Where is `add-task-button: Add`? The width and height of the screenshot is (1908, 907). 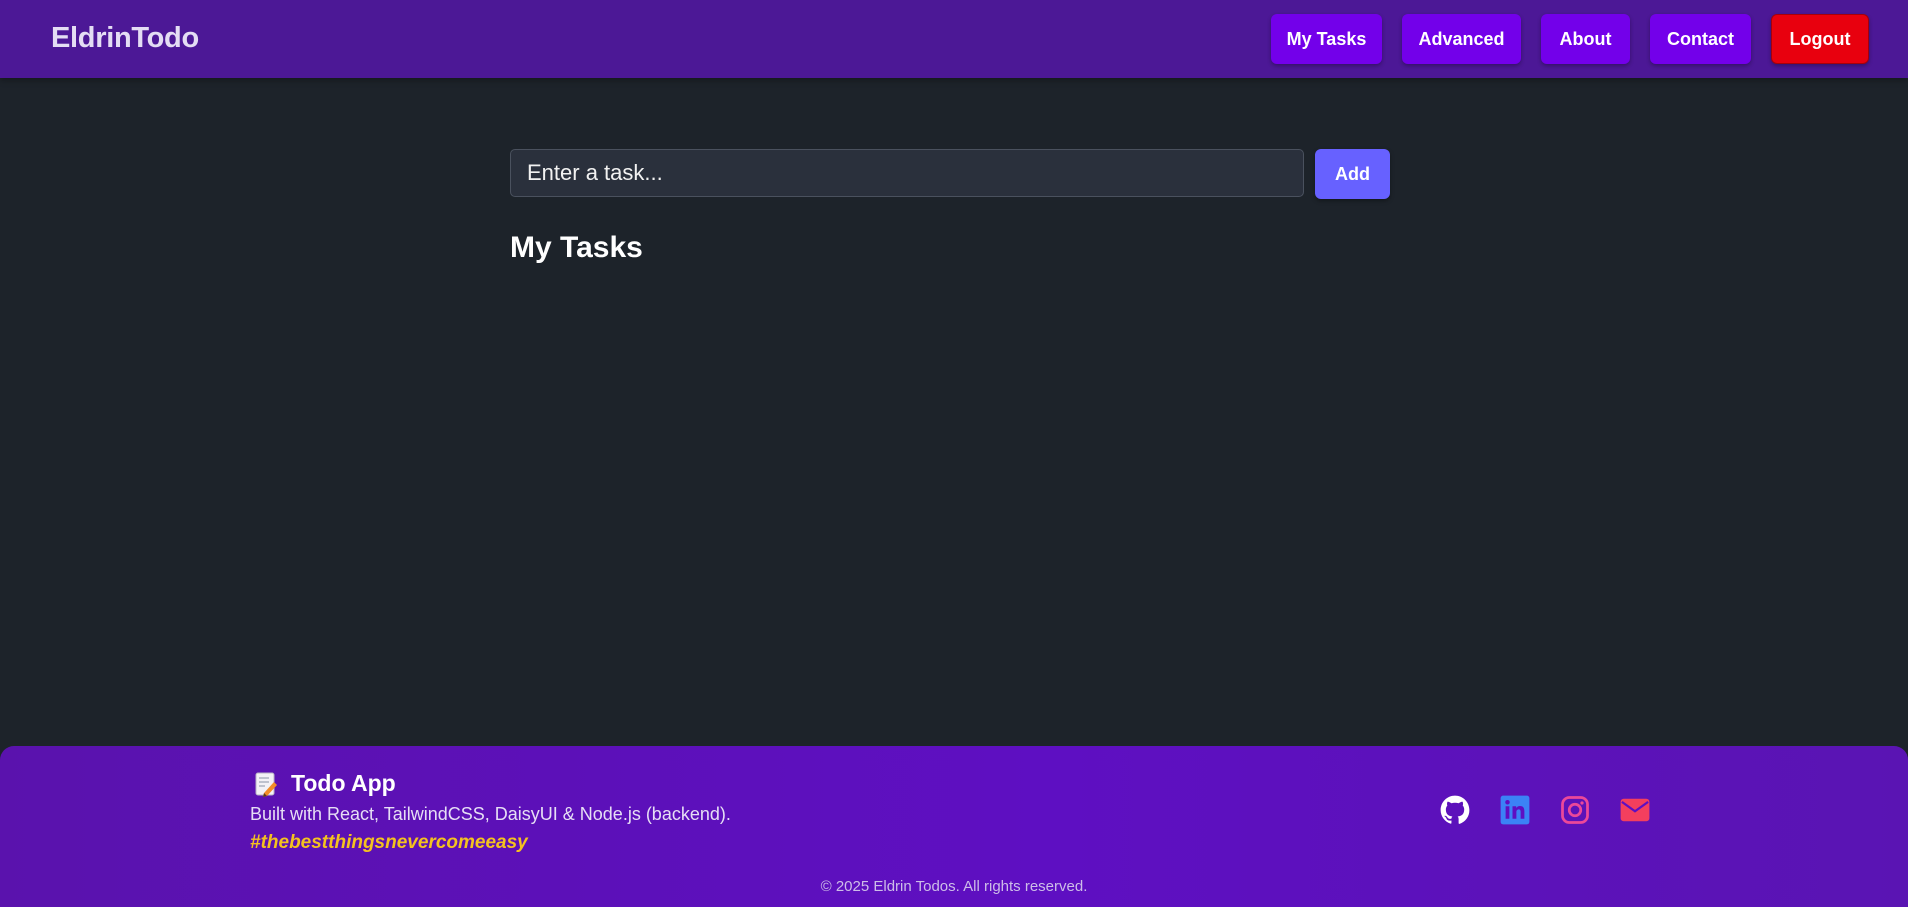 add-task-button: Add is located at coordinates (1352, 174).